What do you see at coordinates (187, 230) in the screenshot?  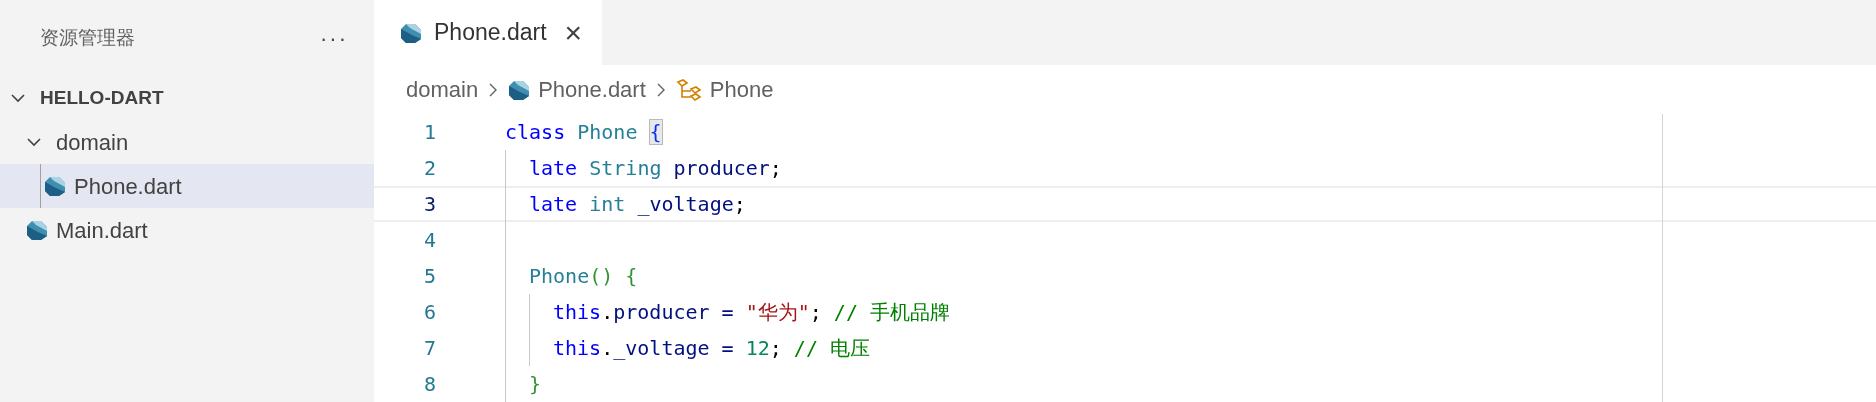 I see `tree-item: Main.dart` at bounding box center [187, 230].